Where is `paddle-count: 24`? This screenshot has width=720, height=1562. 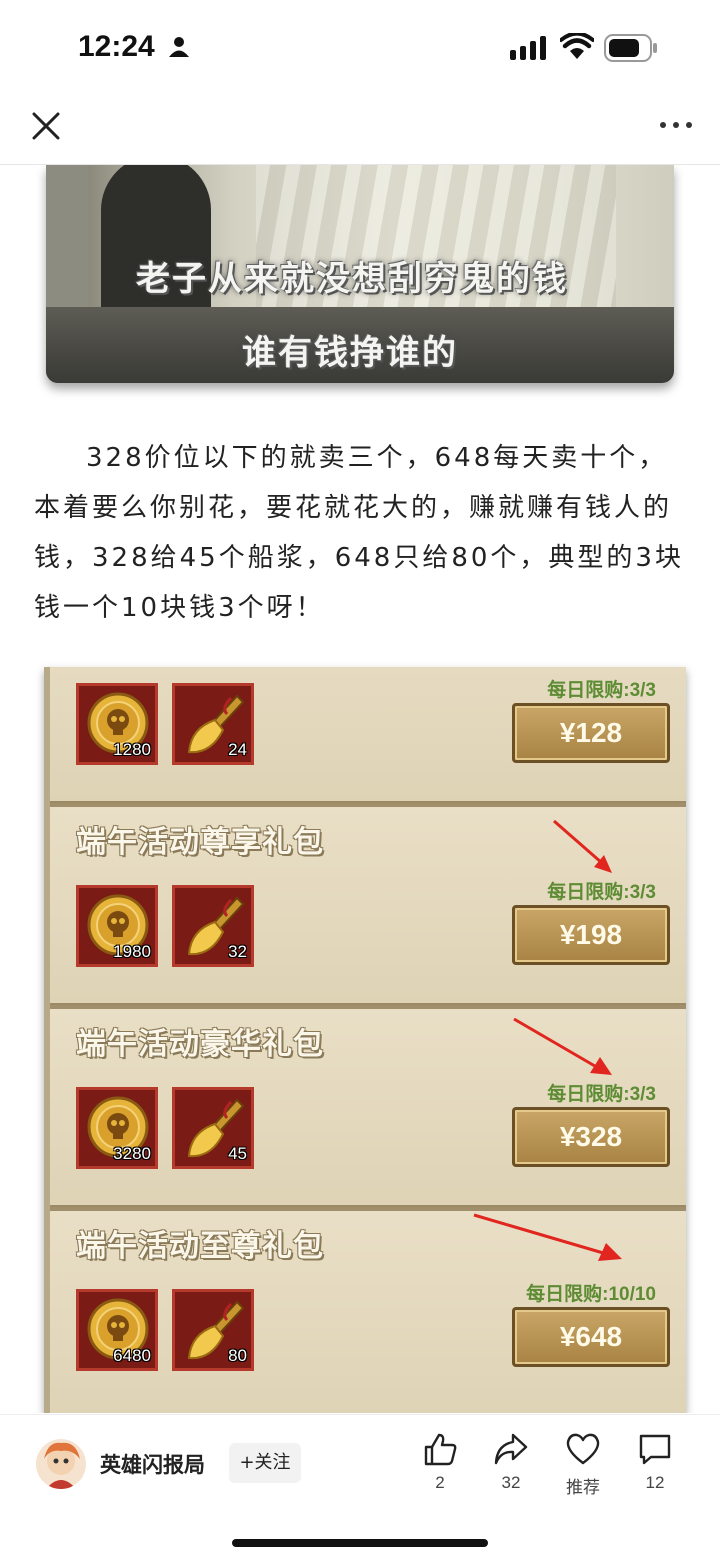 paddle-count: 24 is located at coordinates (237, 749).